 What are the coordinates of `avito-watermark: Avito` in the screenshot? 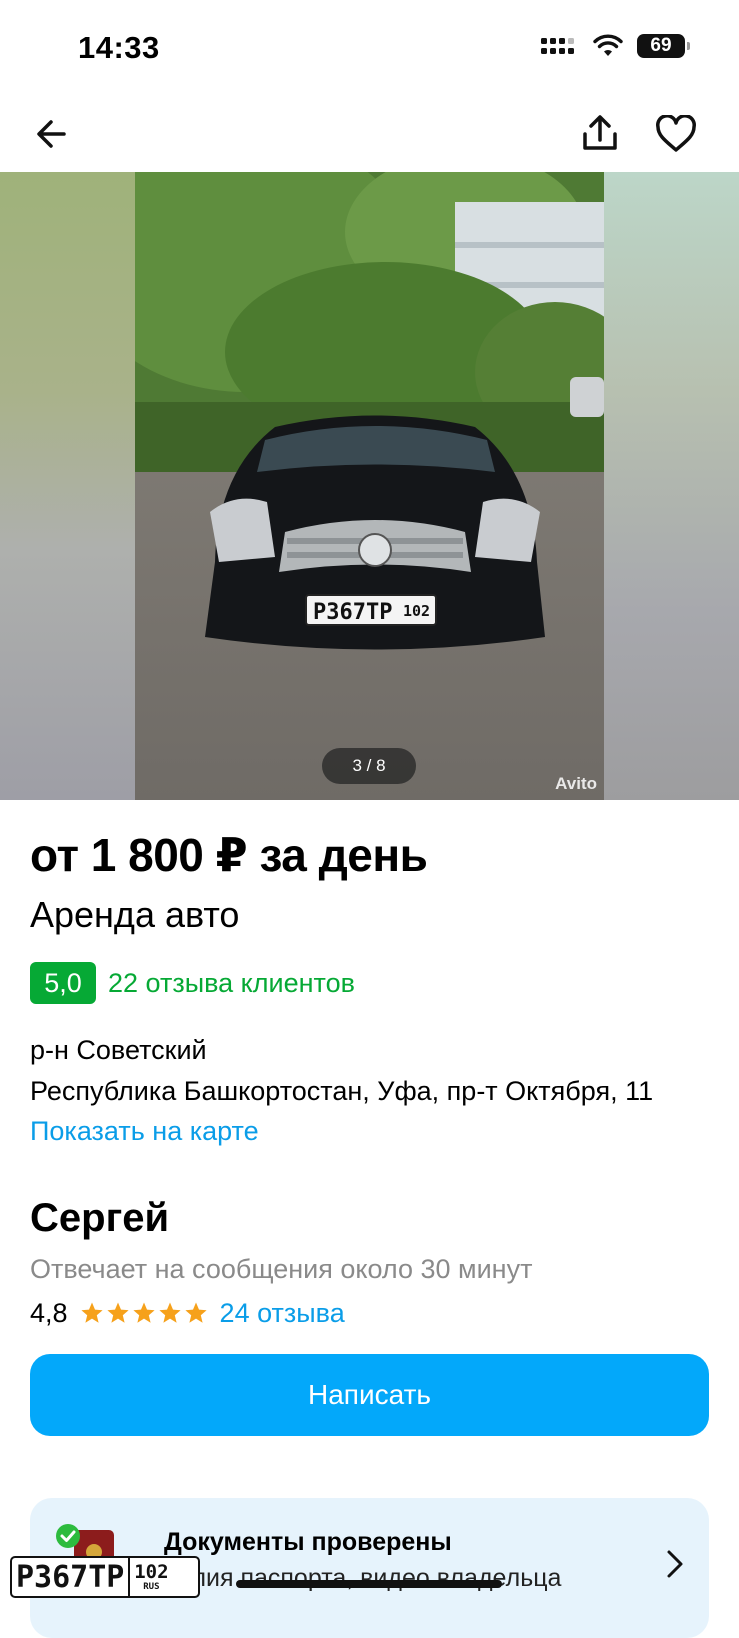 It's located at (576, 783).